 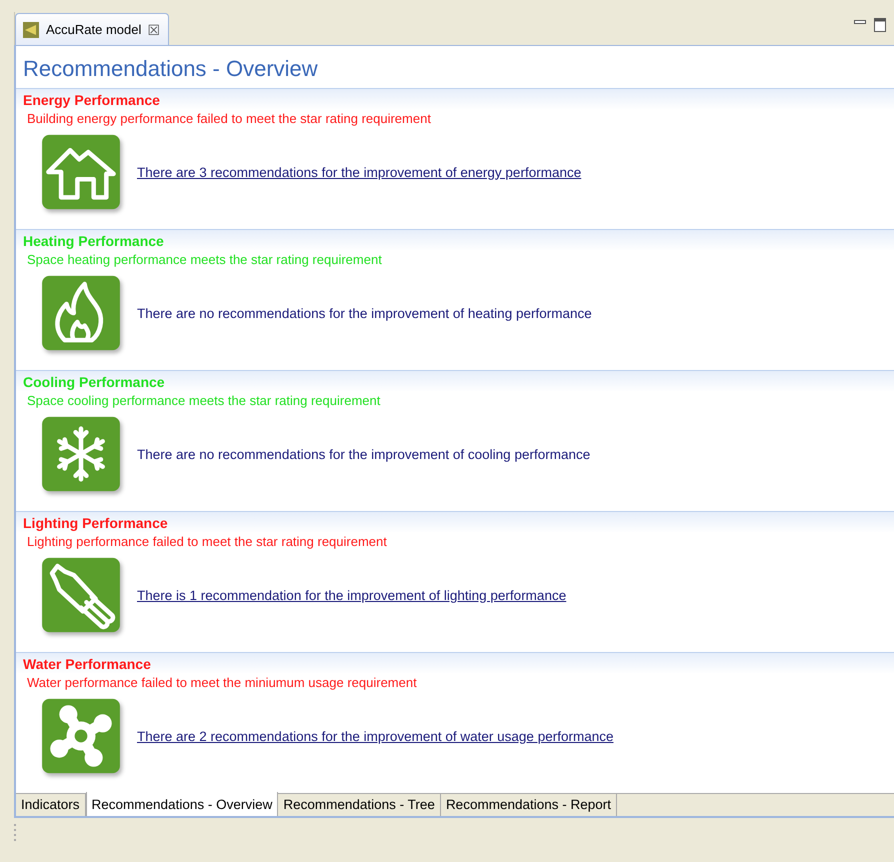 I want to click on status-message: Lighting performance failed to meet the star rating requirement, so click(x=206, y=541).